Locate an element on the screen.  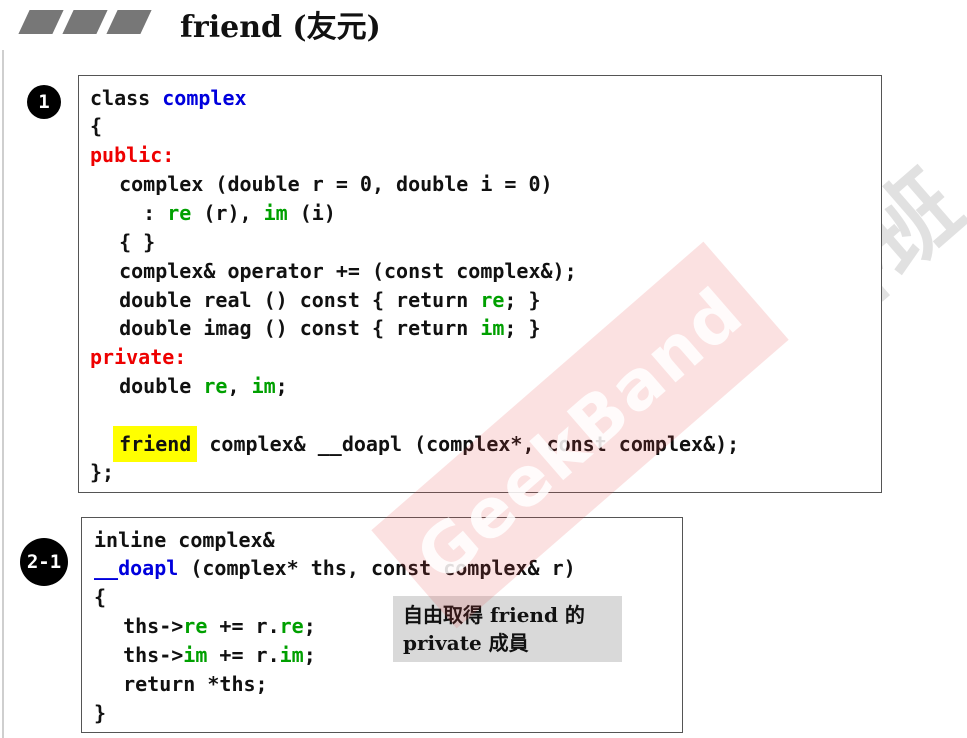
note-line-1: 自由取得 friend 的 is located at coordinates (494, 615).